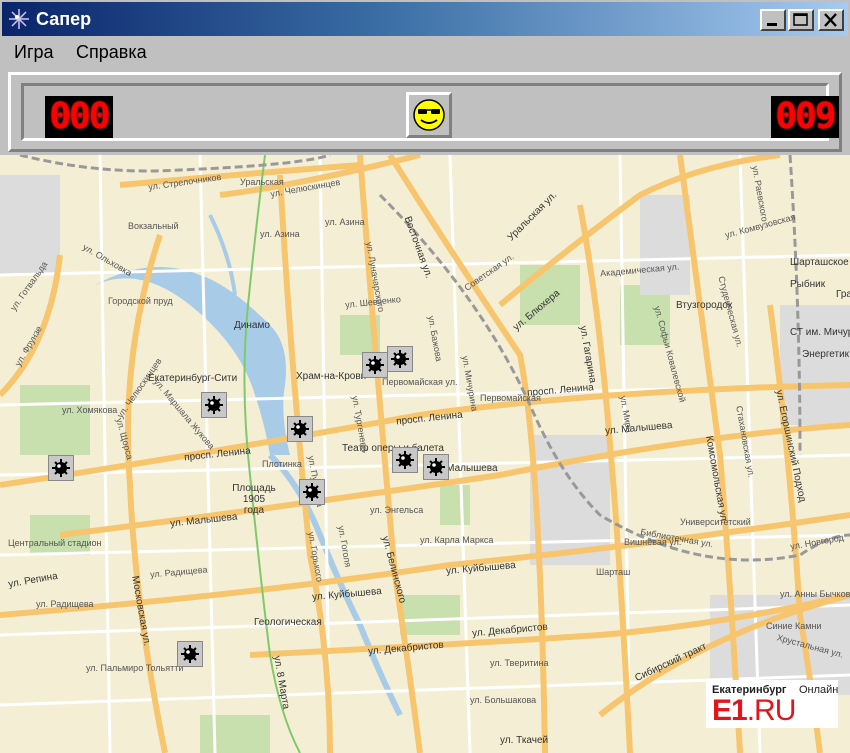  I want to click on maximize-button, so click(801, 20).